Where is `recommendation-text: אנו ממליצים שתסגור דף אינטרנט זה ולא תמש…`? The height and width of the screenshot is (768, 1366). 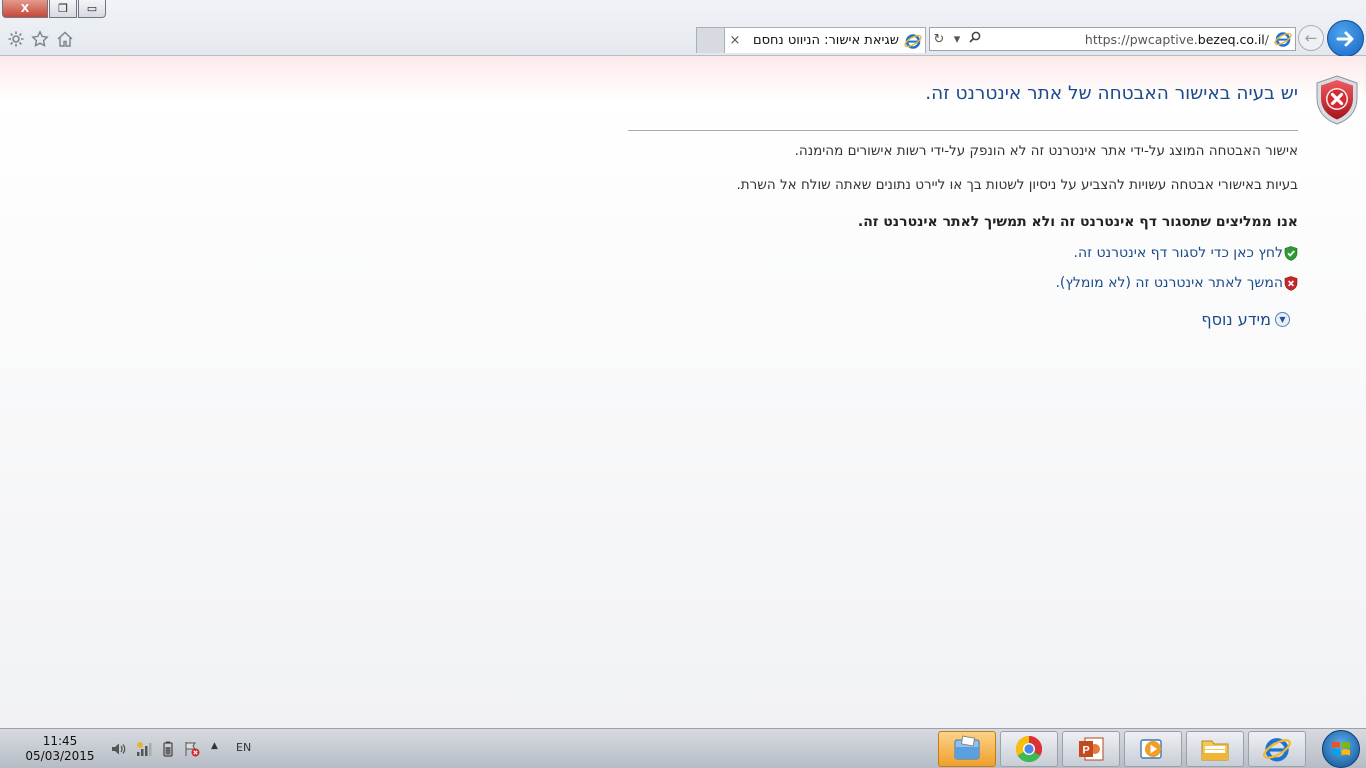
recommendation-text: אנו ממליצים שתסגור דף אינטרנט זה ולא תמש… is located at coordinates (1077, 222).